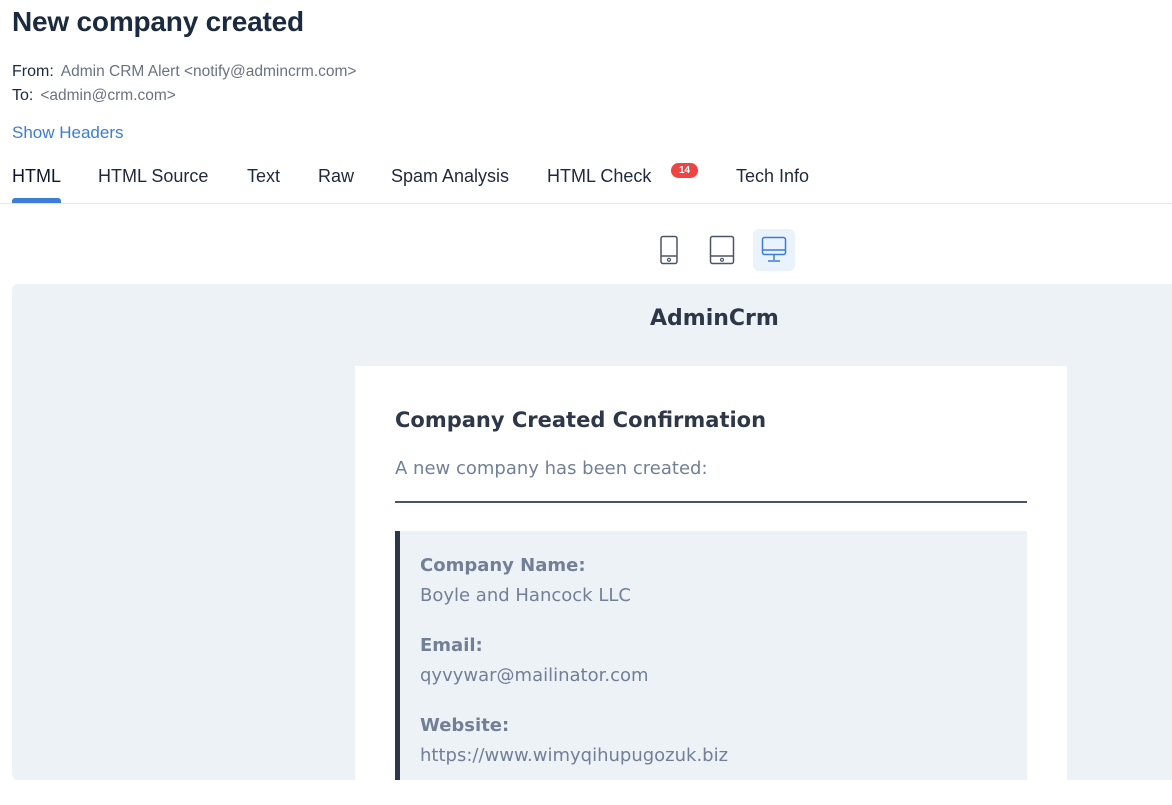 The height and width of the screenshot is (805, 1172). I want to click on from-value: Admin CRM Alert <notify@admincrm.com>, so click(208, 71).